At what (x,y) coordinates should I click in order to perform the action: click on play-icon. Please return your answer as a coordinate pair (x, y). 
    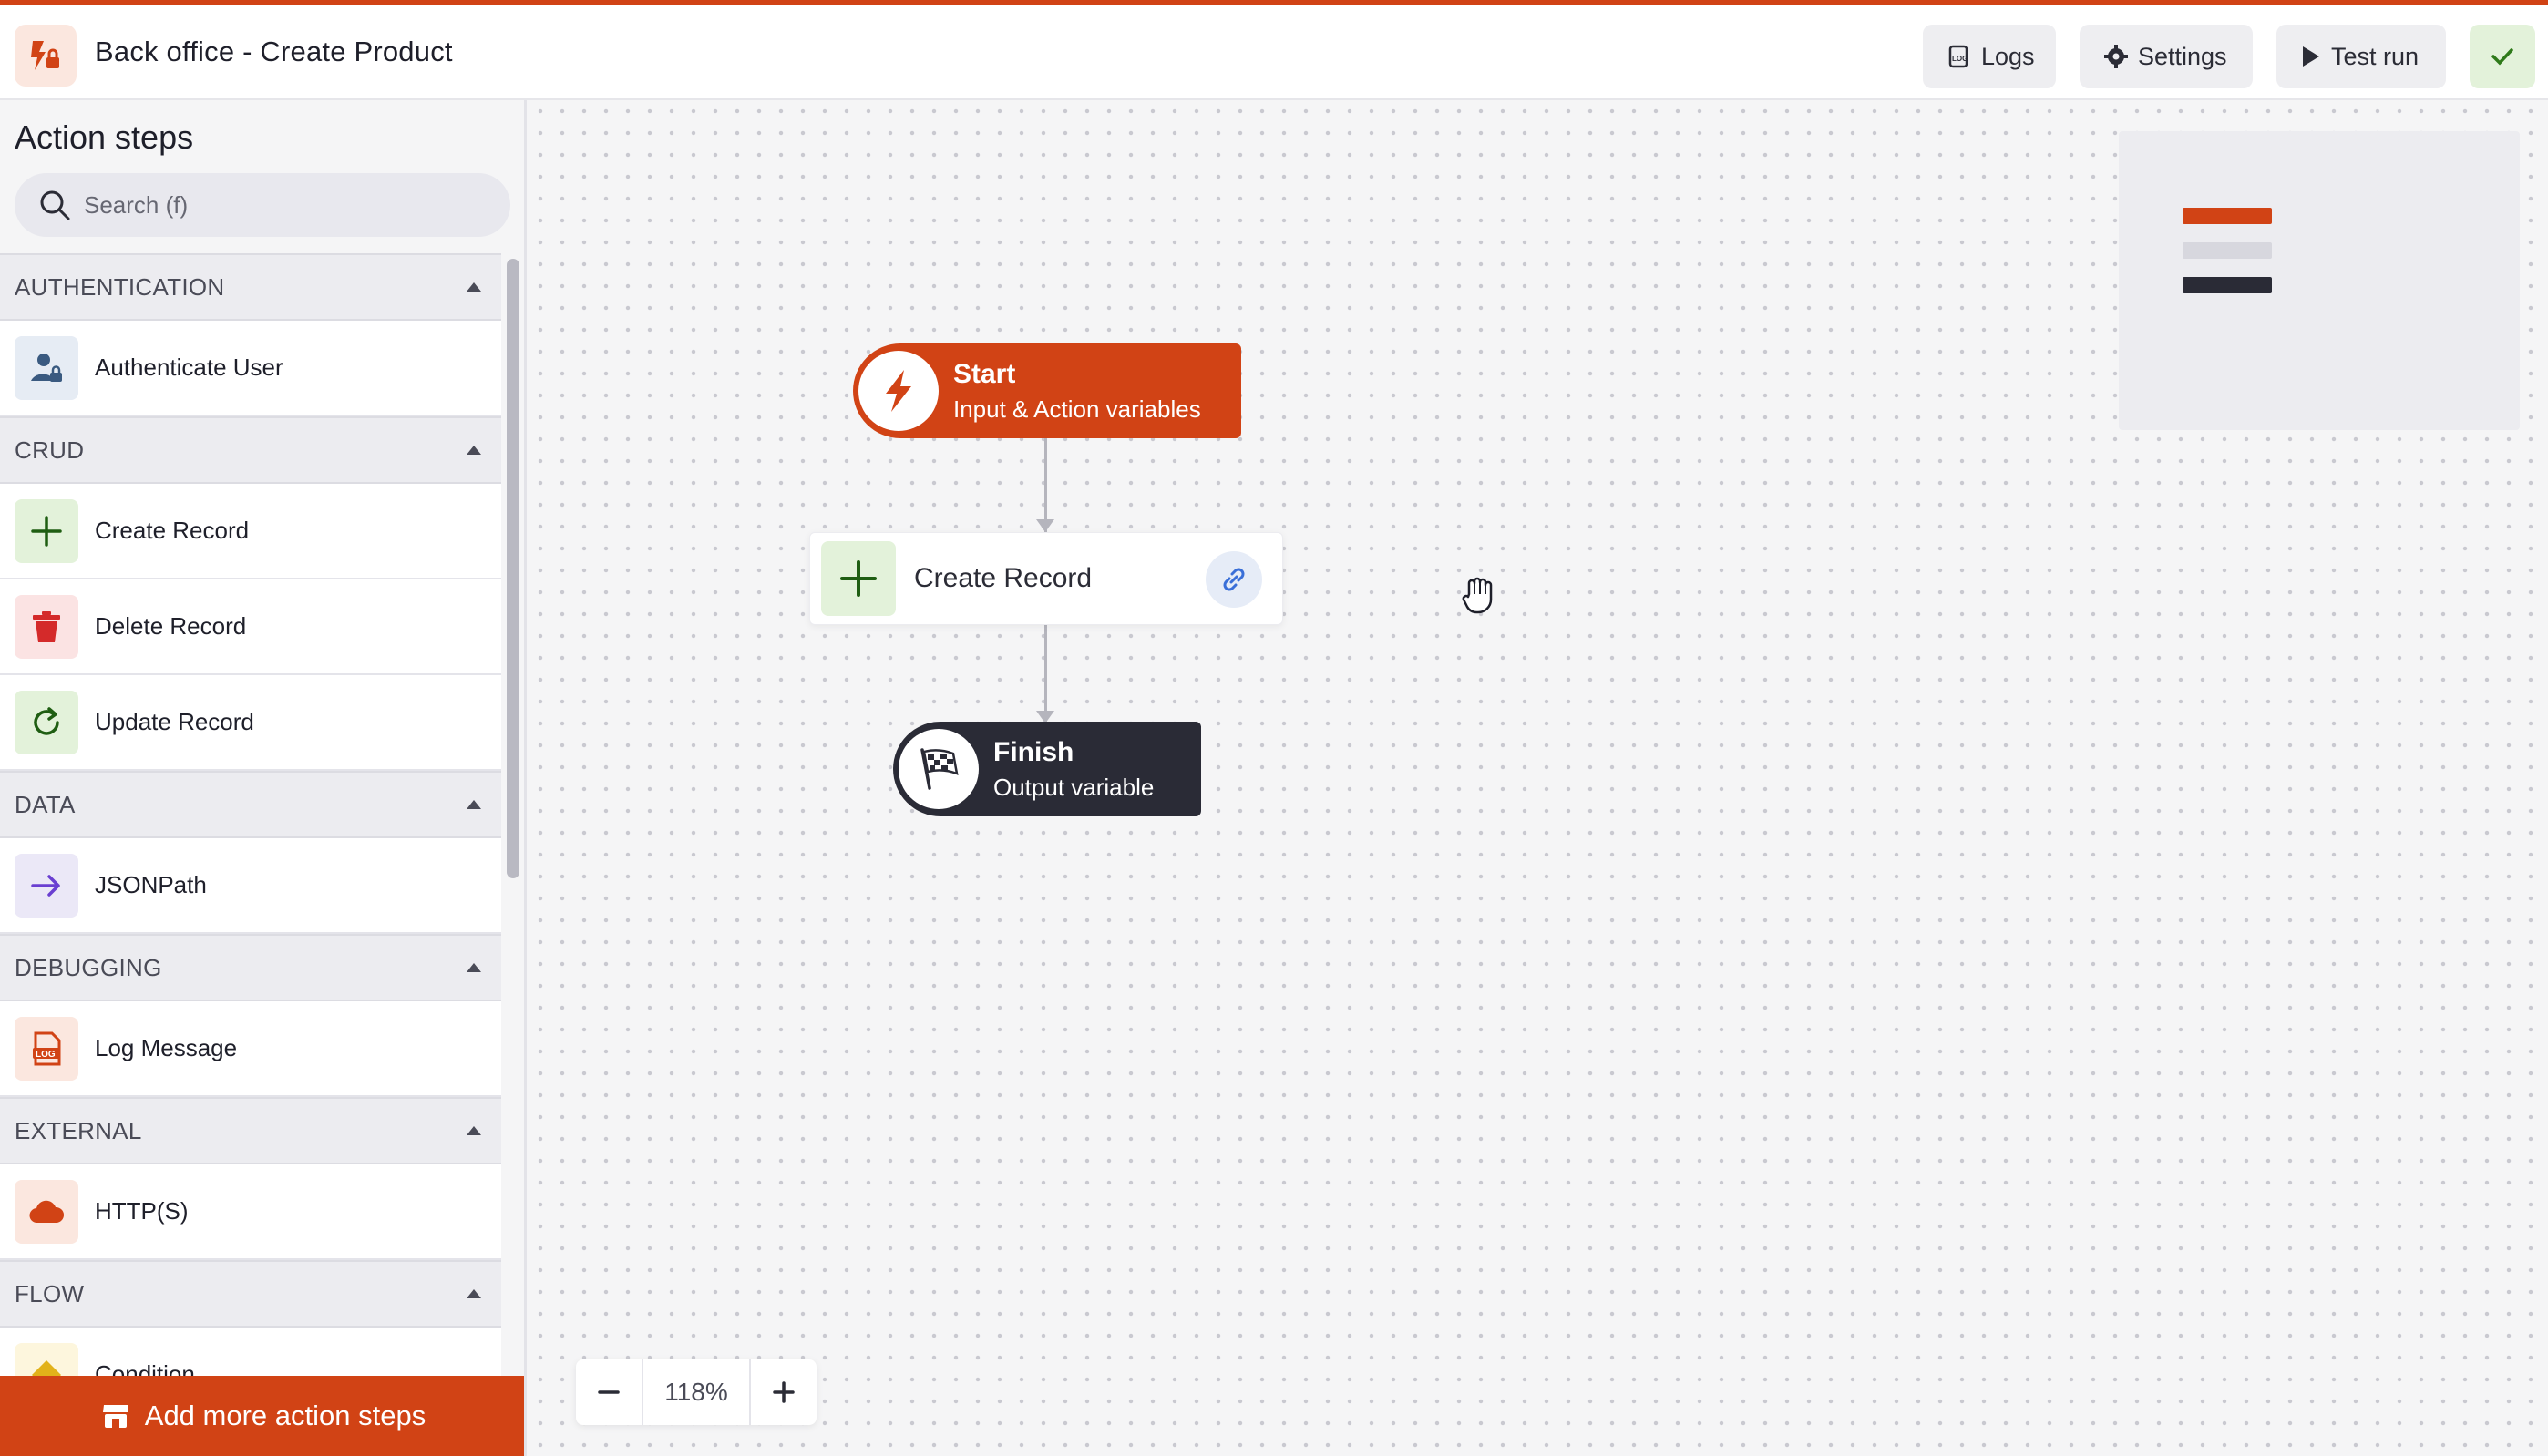
    Looking at the image, I should click on (2311, 56).